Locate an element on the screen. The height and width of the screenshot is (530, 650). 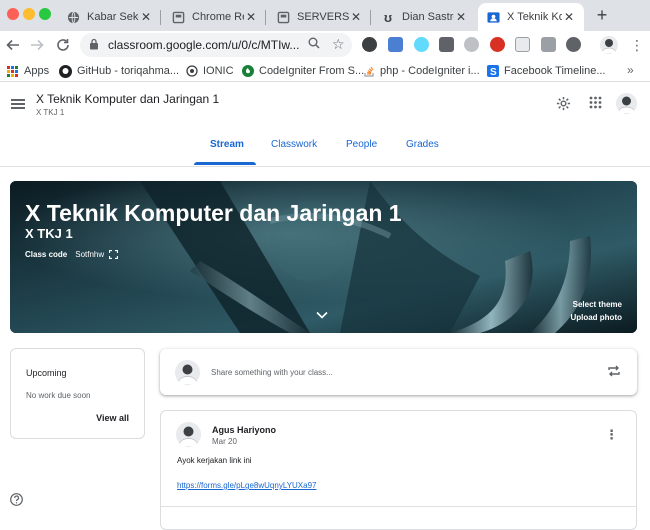
browser-menu-icon: ⋮ is located at coordinates (637, 45).